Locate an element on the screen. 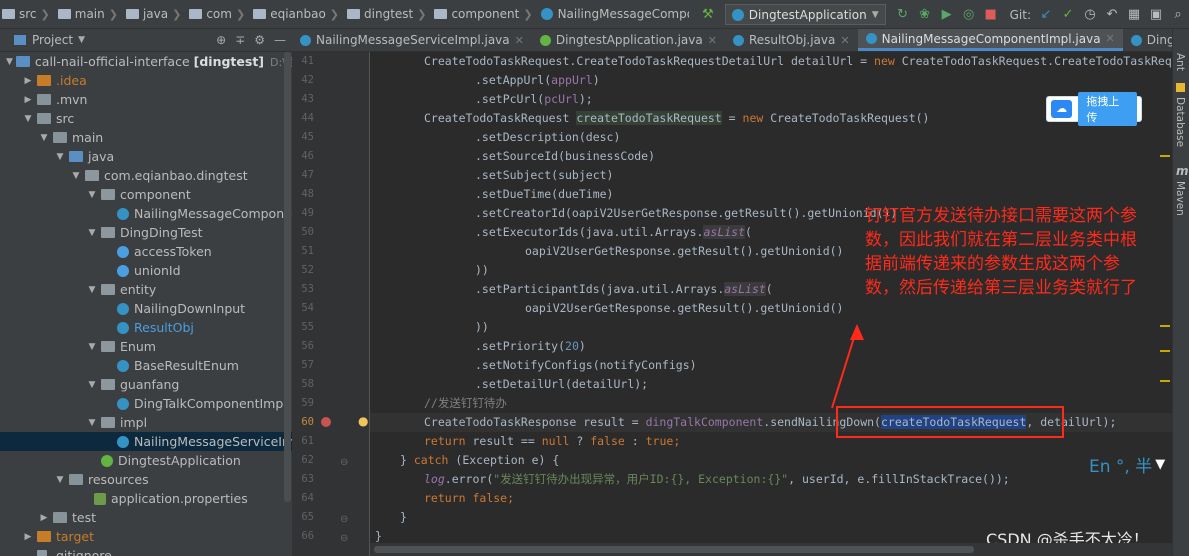  tree-item-union-id: unionId is located at coordinates (146, 270).